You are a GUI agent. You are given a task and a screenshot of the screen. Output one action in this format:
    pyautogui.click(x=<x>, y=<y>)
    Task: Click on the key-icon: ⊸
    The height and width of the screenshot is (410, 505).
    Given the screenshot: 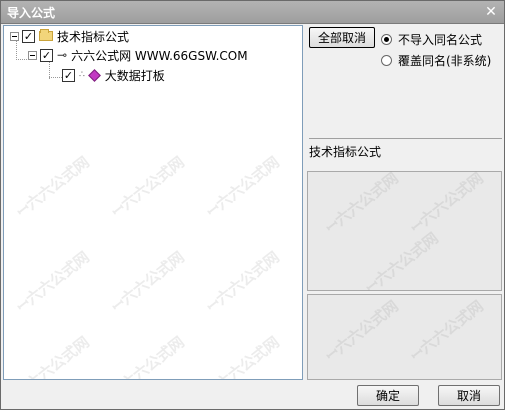 What is the action you would take?
    pyautogui.click(x=62, y=55)
    